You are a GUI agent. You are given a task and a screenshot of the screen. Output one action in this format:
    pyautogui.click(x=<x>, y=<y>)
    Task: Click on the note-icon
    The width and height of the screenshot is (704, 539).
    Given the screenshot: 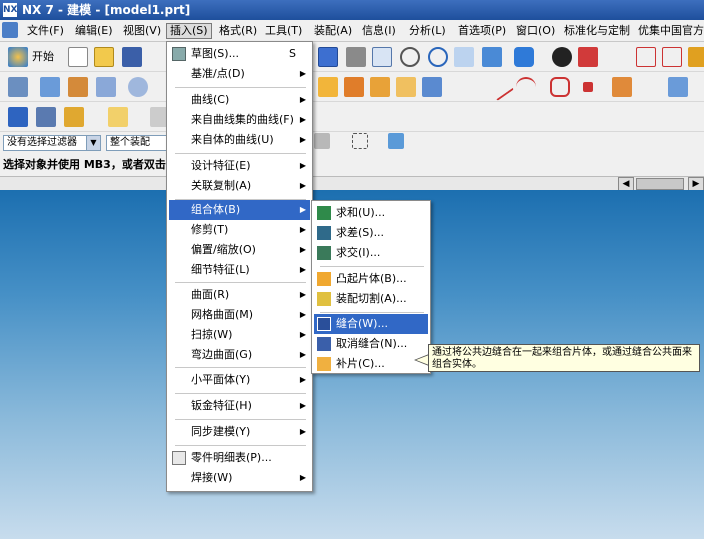 What is the action you would take?
    pyautogui.click(x=118, y=117)
    